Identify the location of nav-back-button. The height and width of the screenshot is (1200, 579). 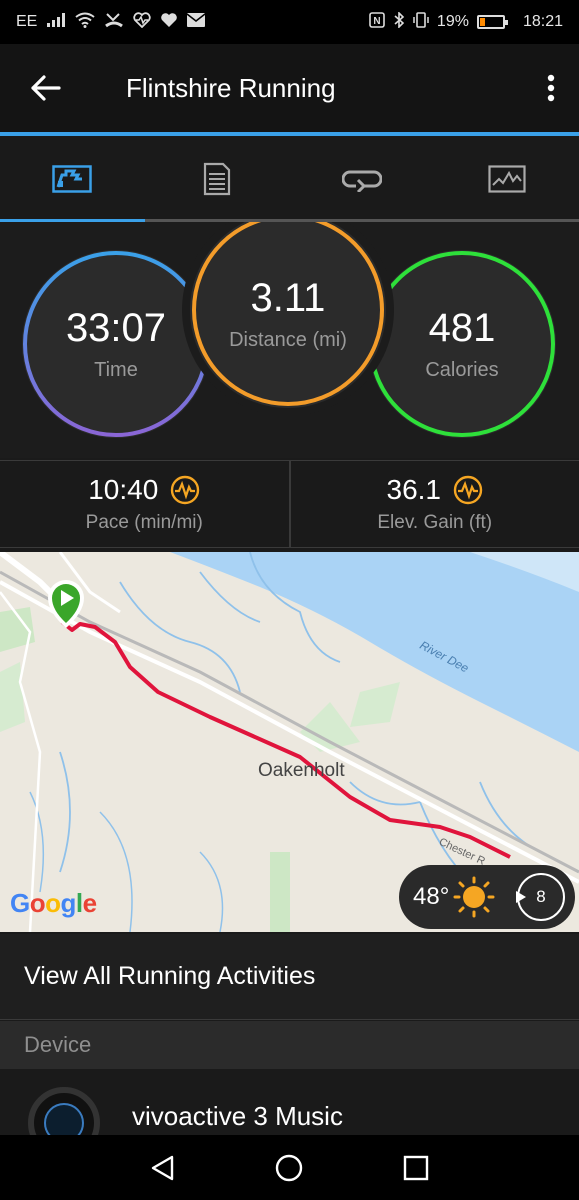
(163, 1168).